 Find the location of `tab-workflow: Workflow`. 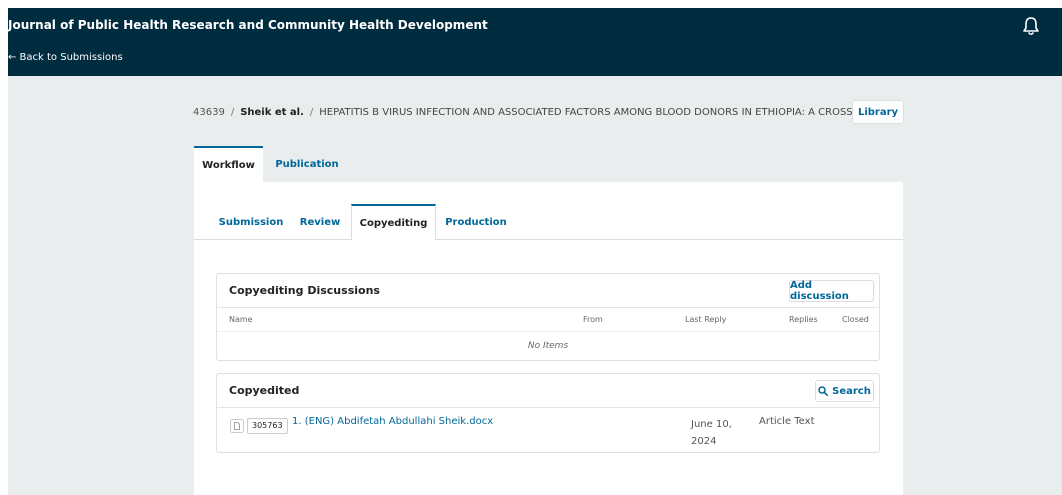

tab-workflow: Workflow is located at coordinates (228, 164).